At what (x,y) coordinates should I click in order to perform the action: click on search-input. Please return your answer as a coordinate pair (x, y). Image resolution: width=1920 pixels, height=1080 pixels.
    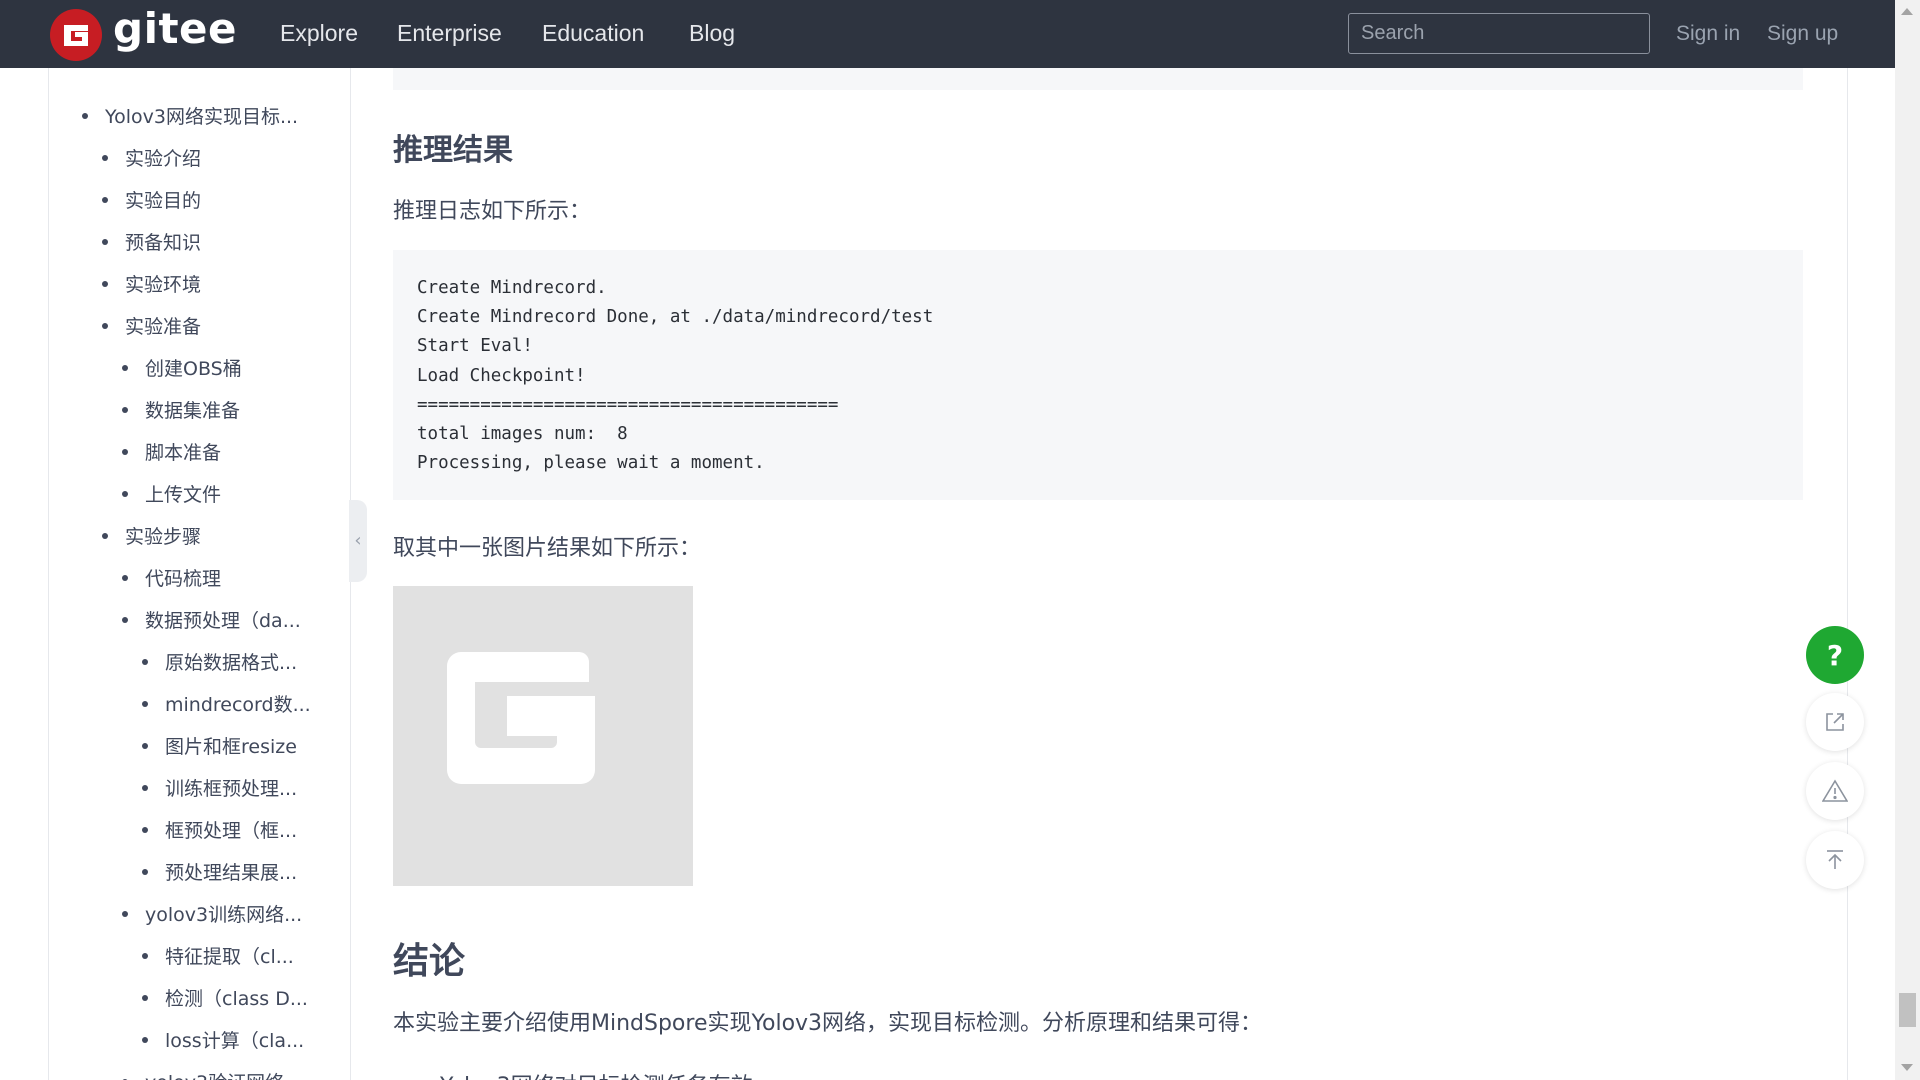
    Looking at the image, I should click on (1499, 33).